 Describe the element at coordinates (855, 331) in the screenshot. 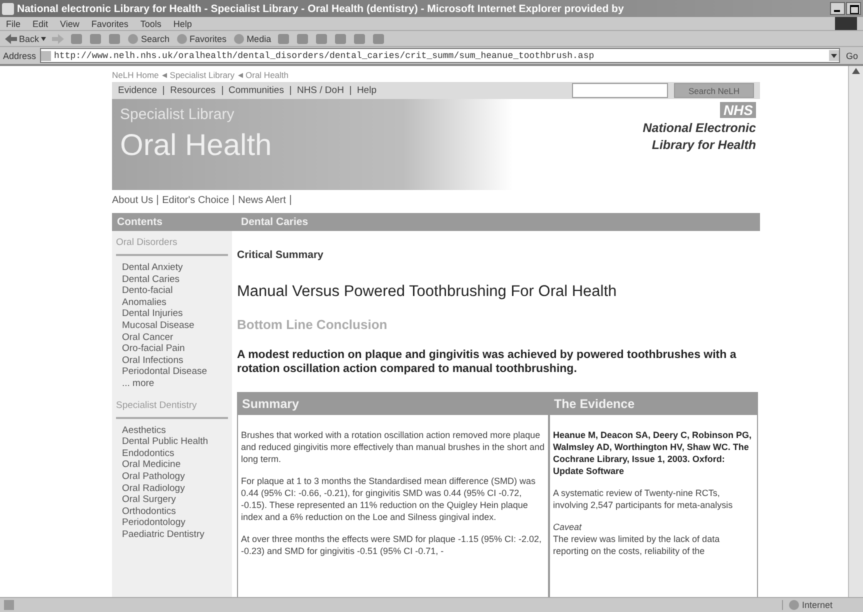

I see `vertical-scrollbar` at that location.